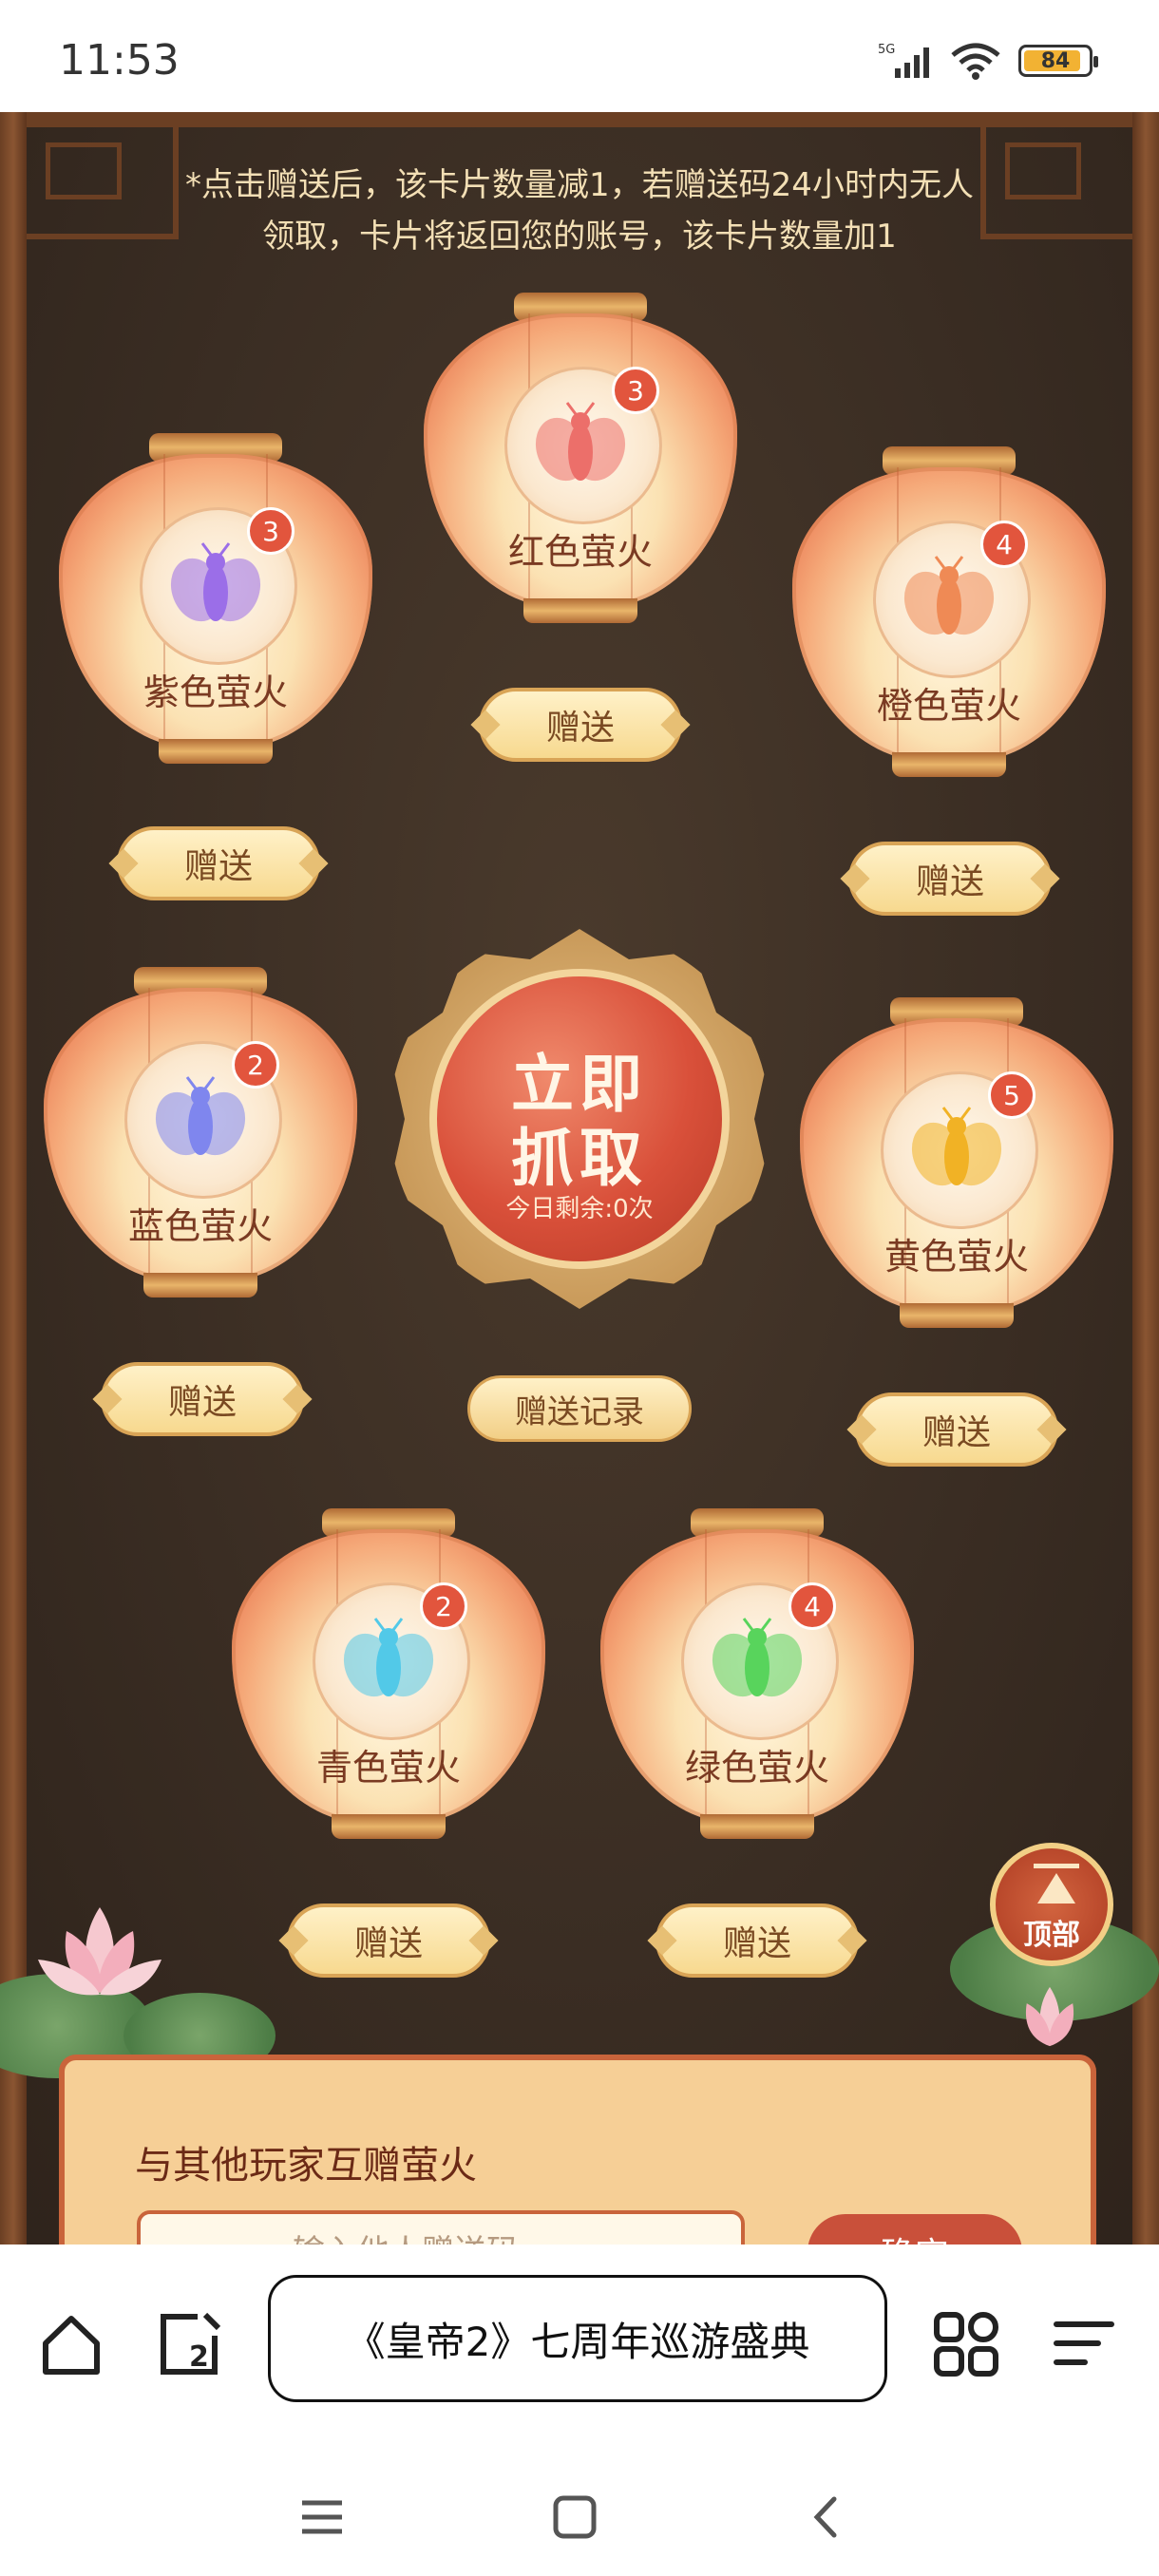 The image size is (1159, 2576). I want to click on gift-button-orange: 赠送, so click(950, 879).